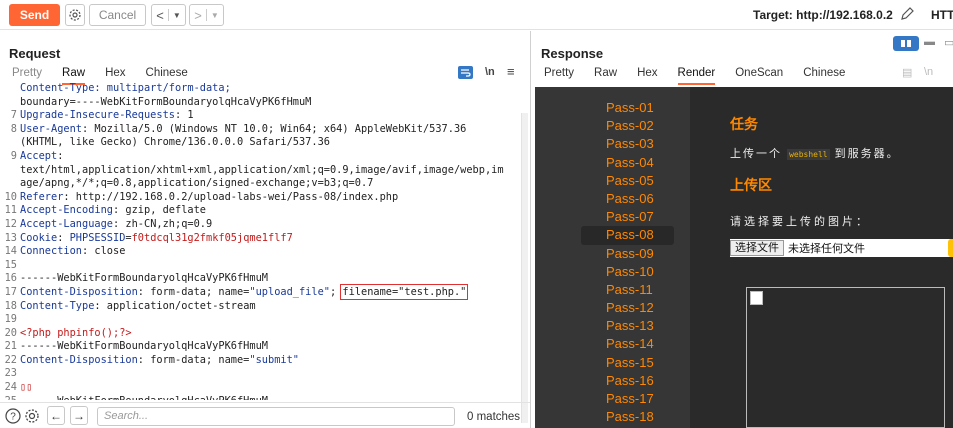 The height and width of the screenshot is (428, 953). I want to click on pass-link-pass-16: Pass-16, so click(627, 381).